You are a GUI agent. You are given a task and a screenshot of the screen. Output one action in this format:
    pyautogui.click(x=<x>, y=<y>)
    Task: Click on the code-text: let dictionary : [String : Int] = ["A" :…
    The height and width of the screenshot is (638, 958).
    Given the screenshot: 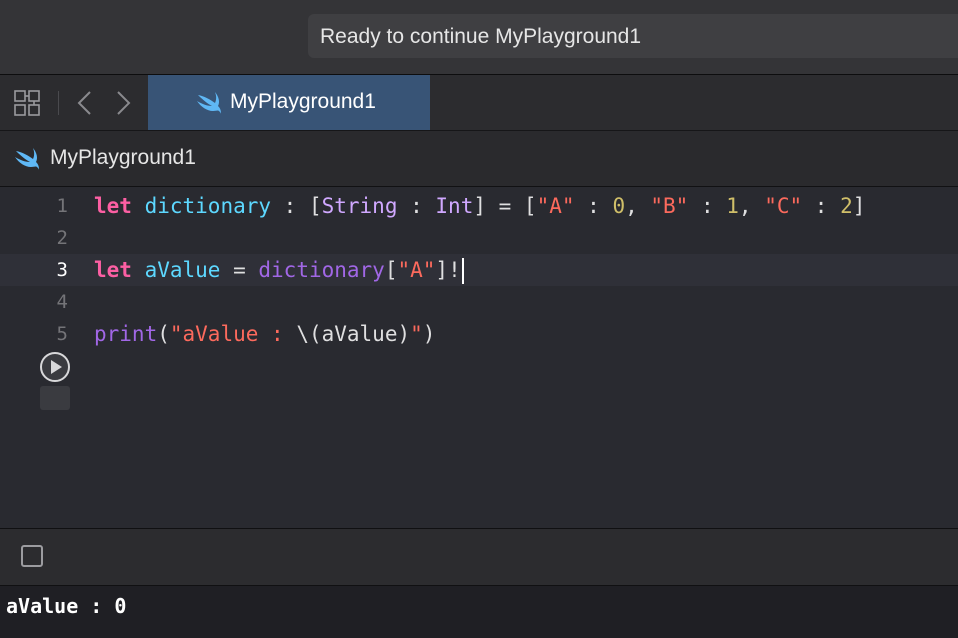 What is the action you would take?
    pyautogui.click(x=479, y=206)
    